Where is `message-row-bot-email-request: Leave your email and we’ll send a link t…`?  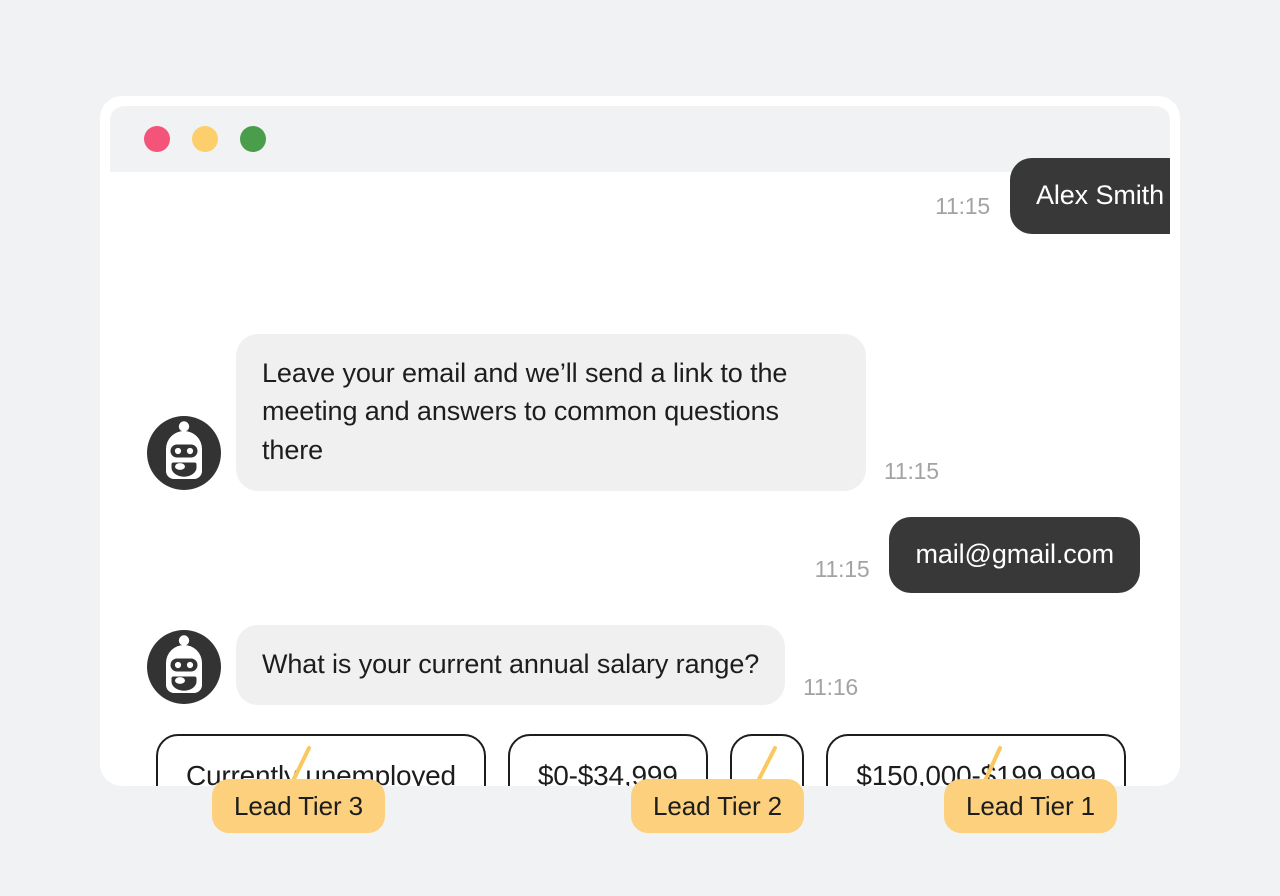 message-row-bot-email-request: Leave your email and we’ll send a link t… is located at coordinates (542, 412).